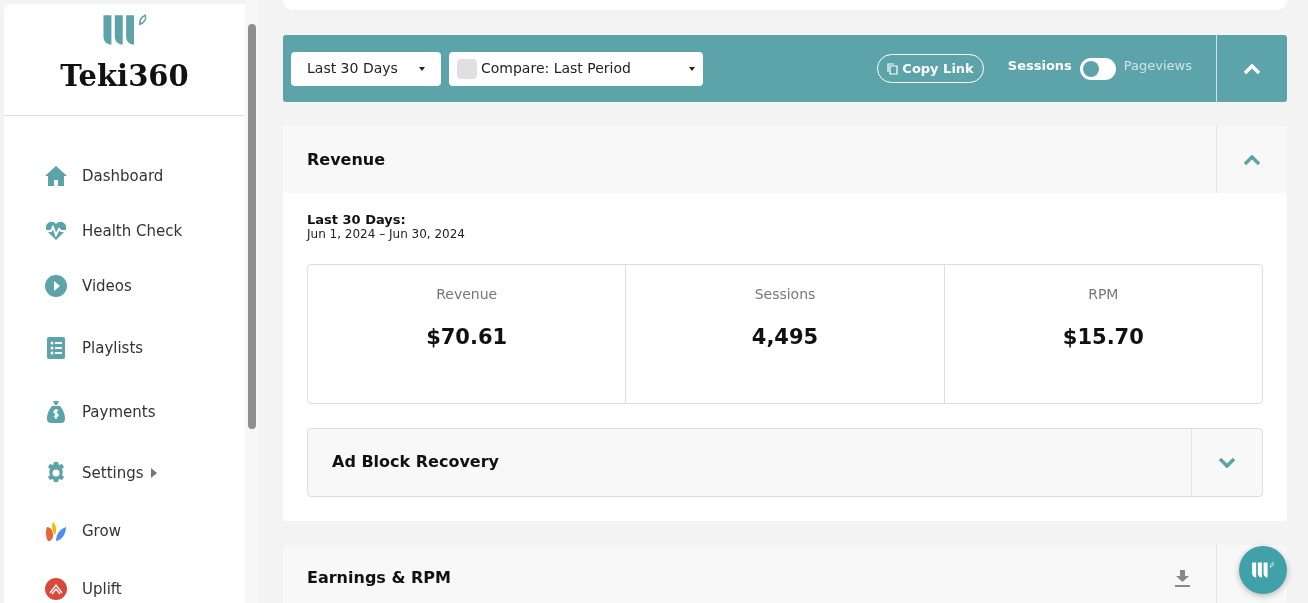 Image resolution: width=1308 pixels, height=603 pixels. I want to click on sessions-pageviews-switch, so click(1097, 68).